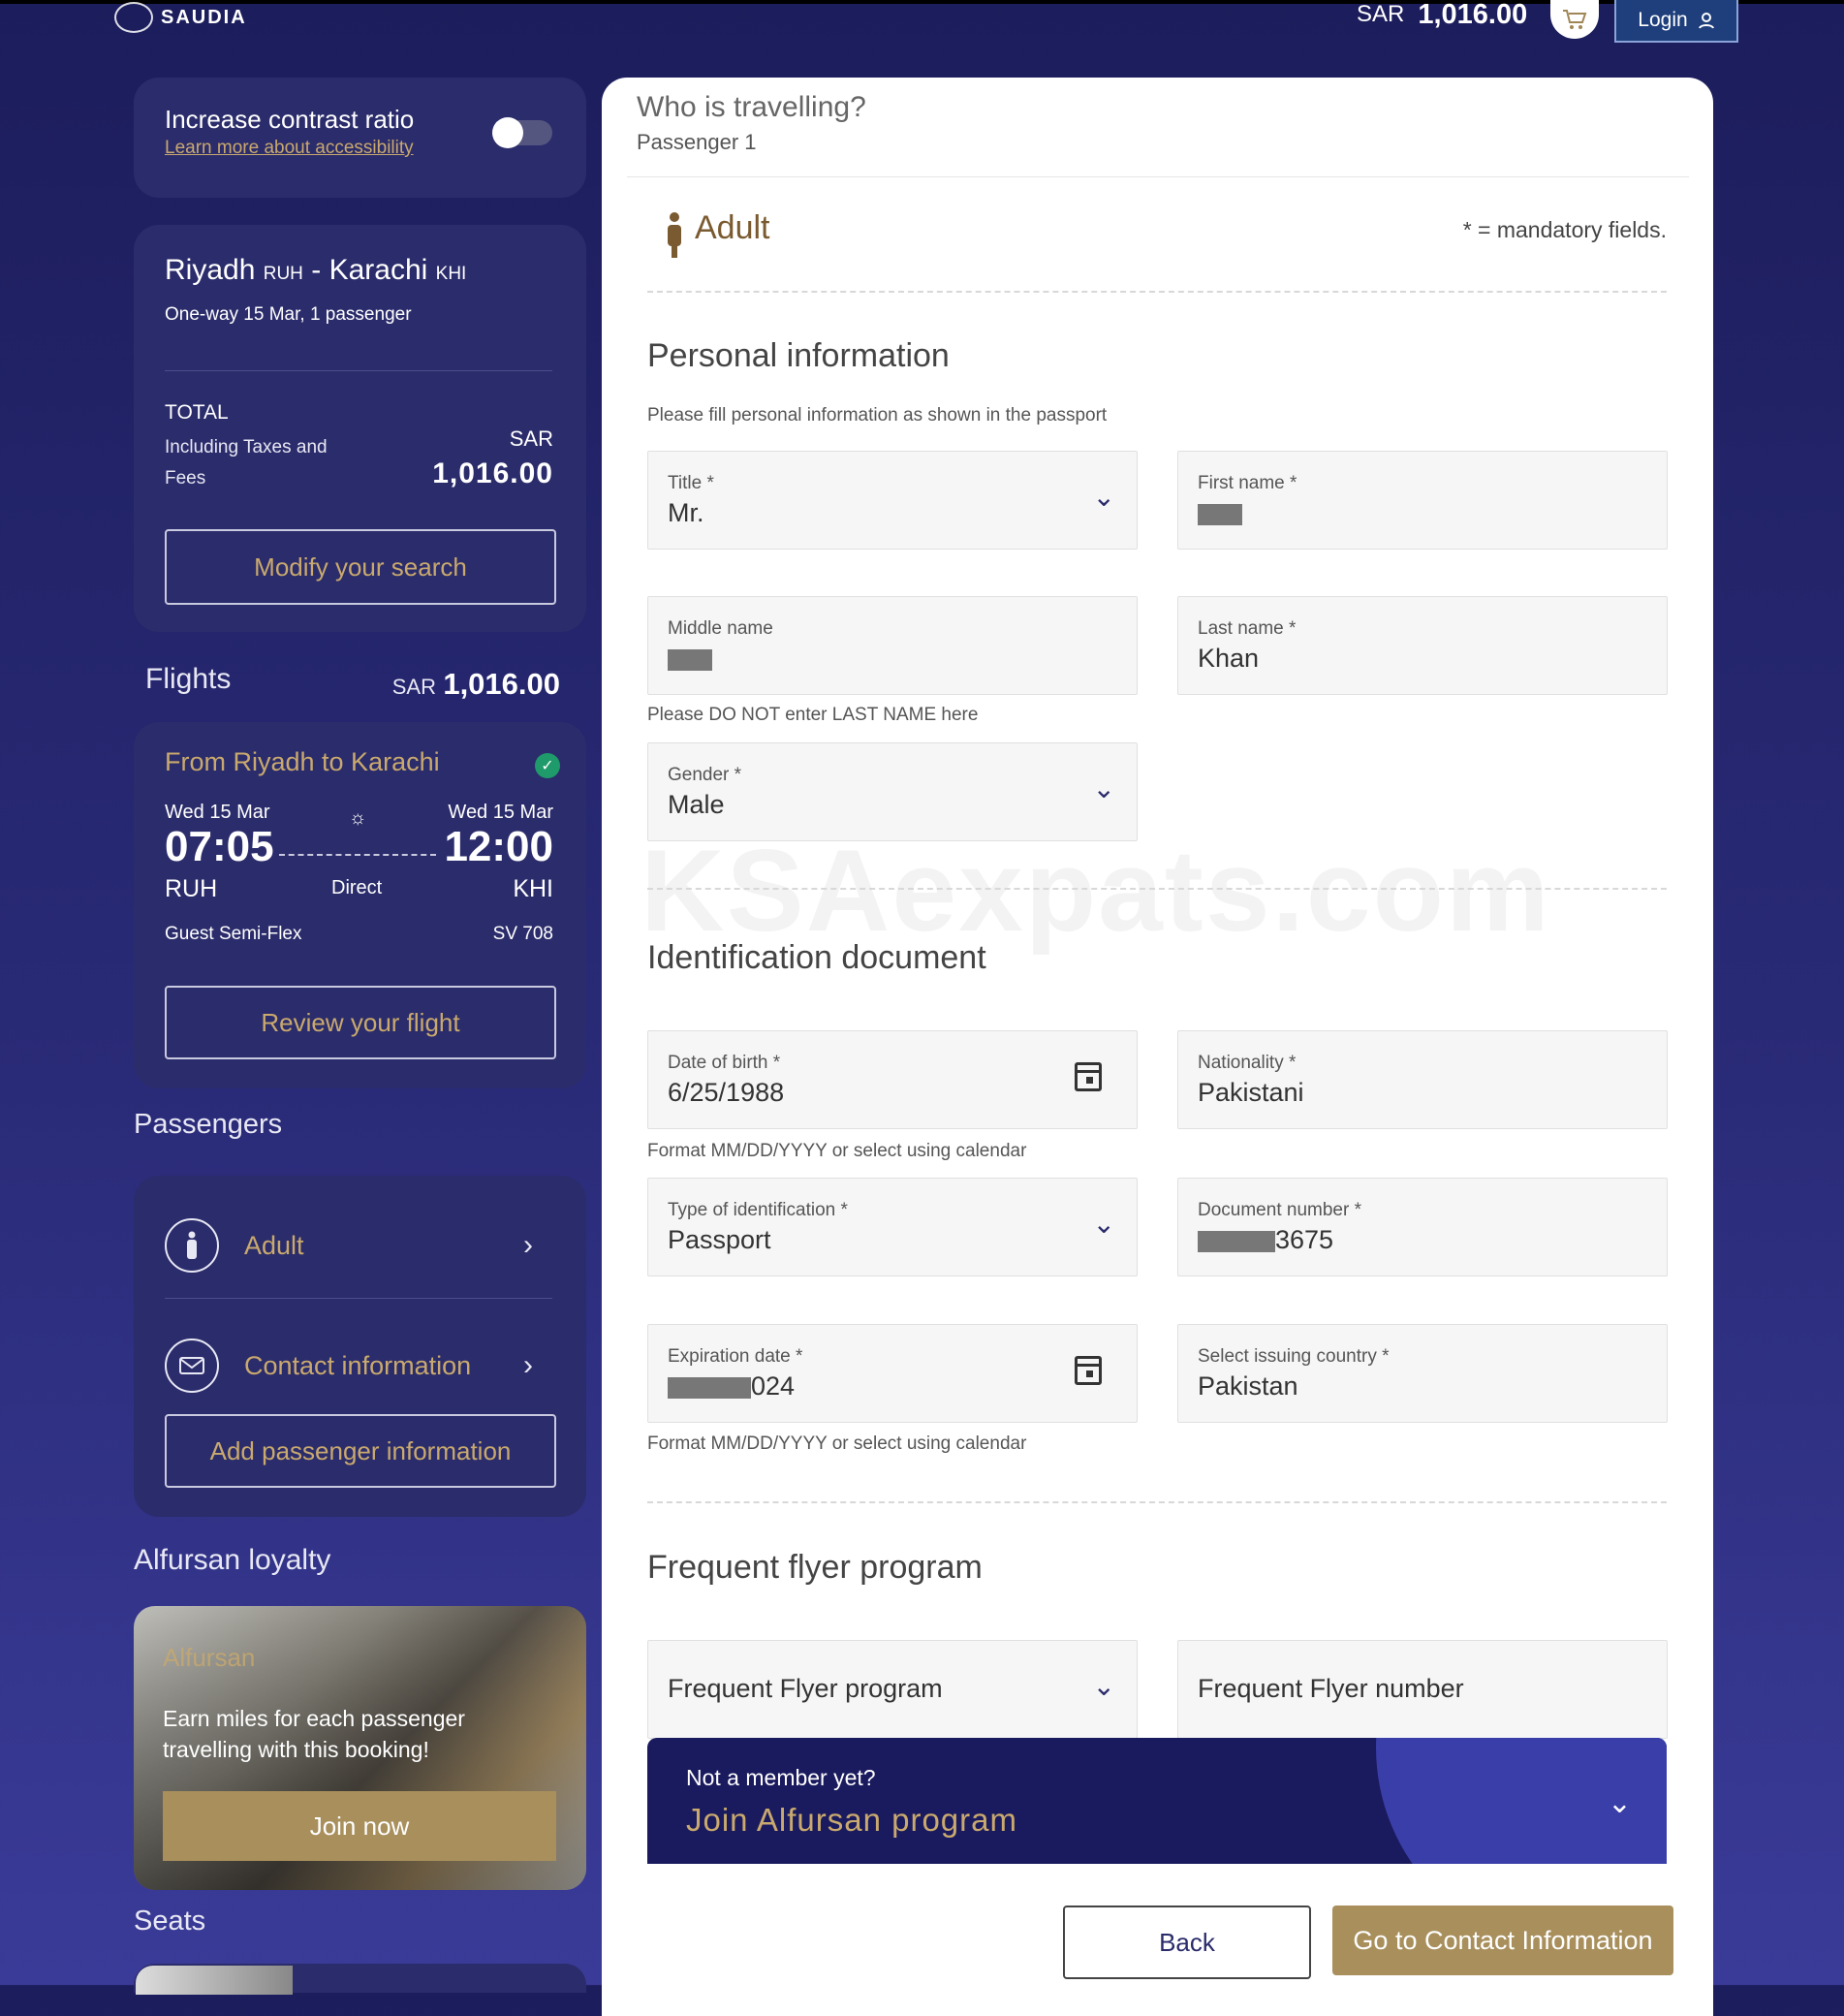  What do you see at coordinates (234, 934) in the screenshot?
I see `fare-family: Guest Semi-Flex` at bounding box center [234, 934].